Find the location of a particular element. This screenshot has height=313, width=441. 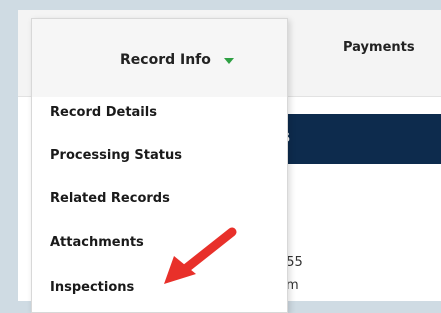

nav-payments: Payments is located at coordinates (379, 47).